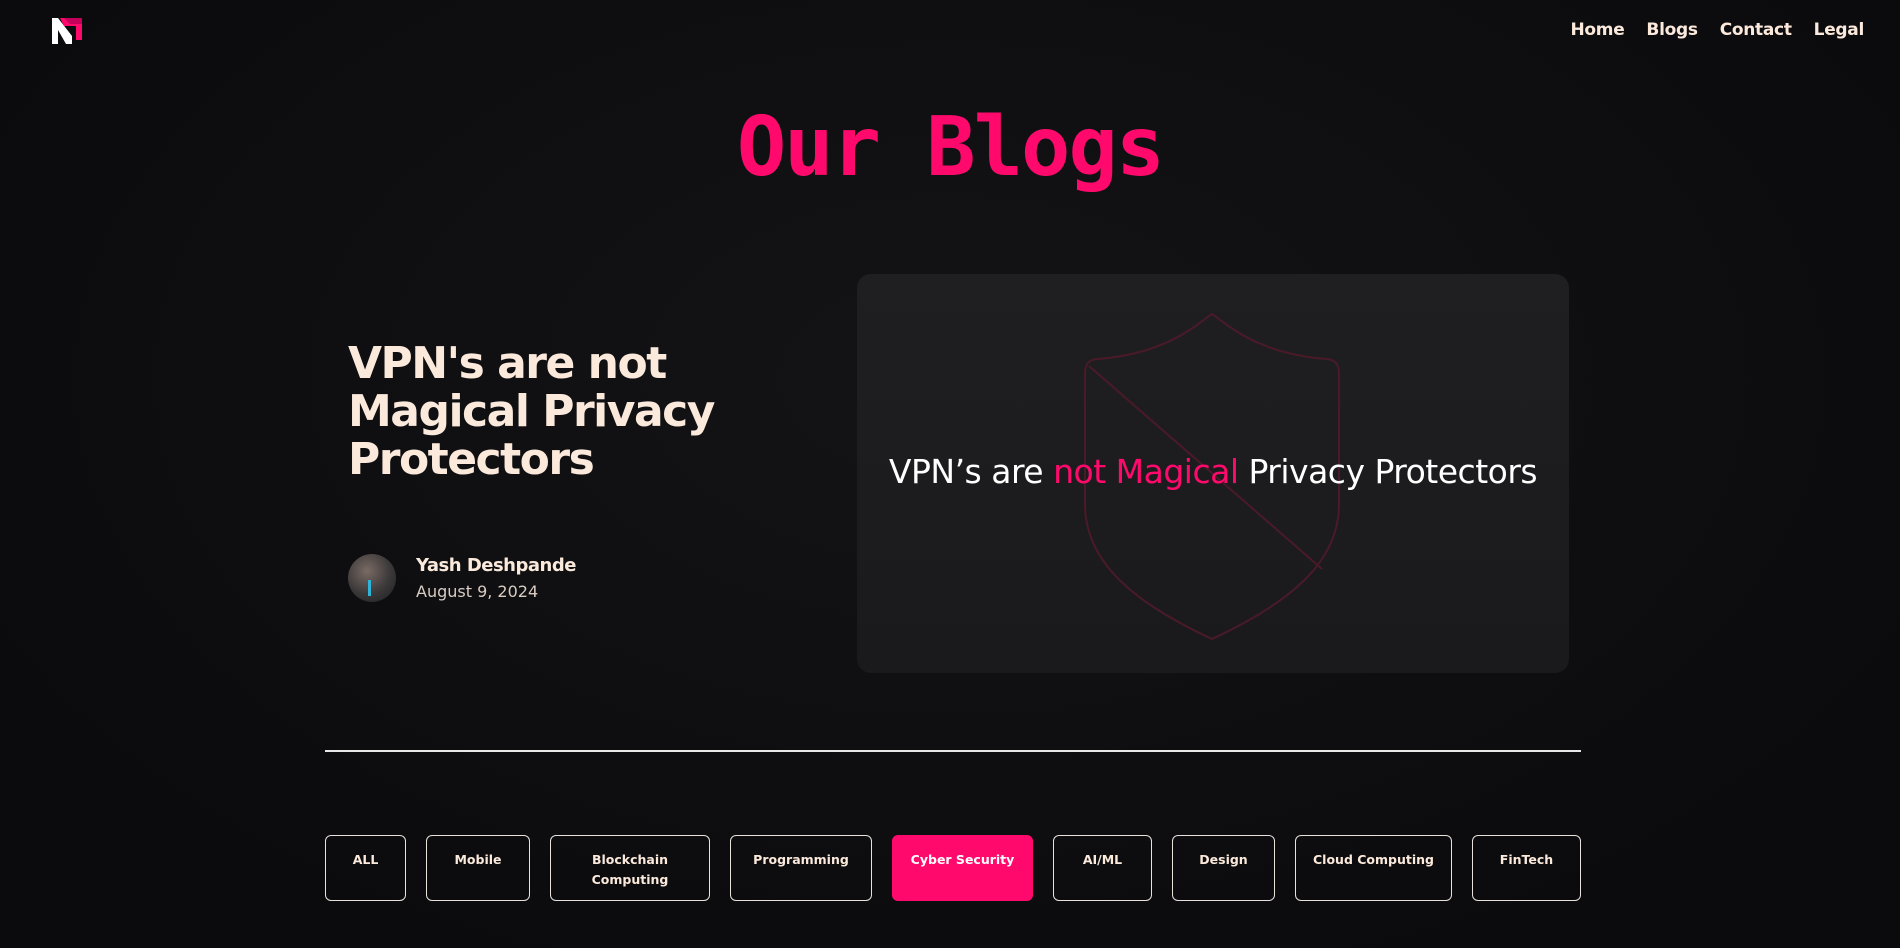 The height and width of the screenshot is (948, 1900). What do you see at coordinates (1526, 868) in the screenshot?
I see `category-fintech-button: FinTech` at bounding box center [1526, 868].